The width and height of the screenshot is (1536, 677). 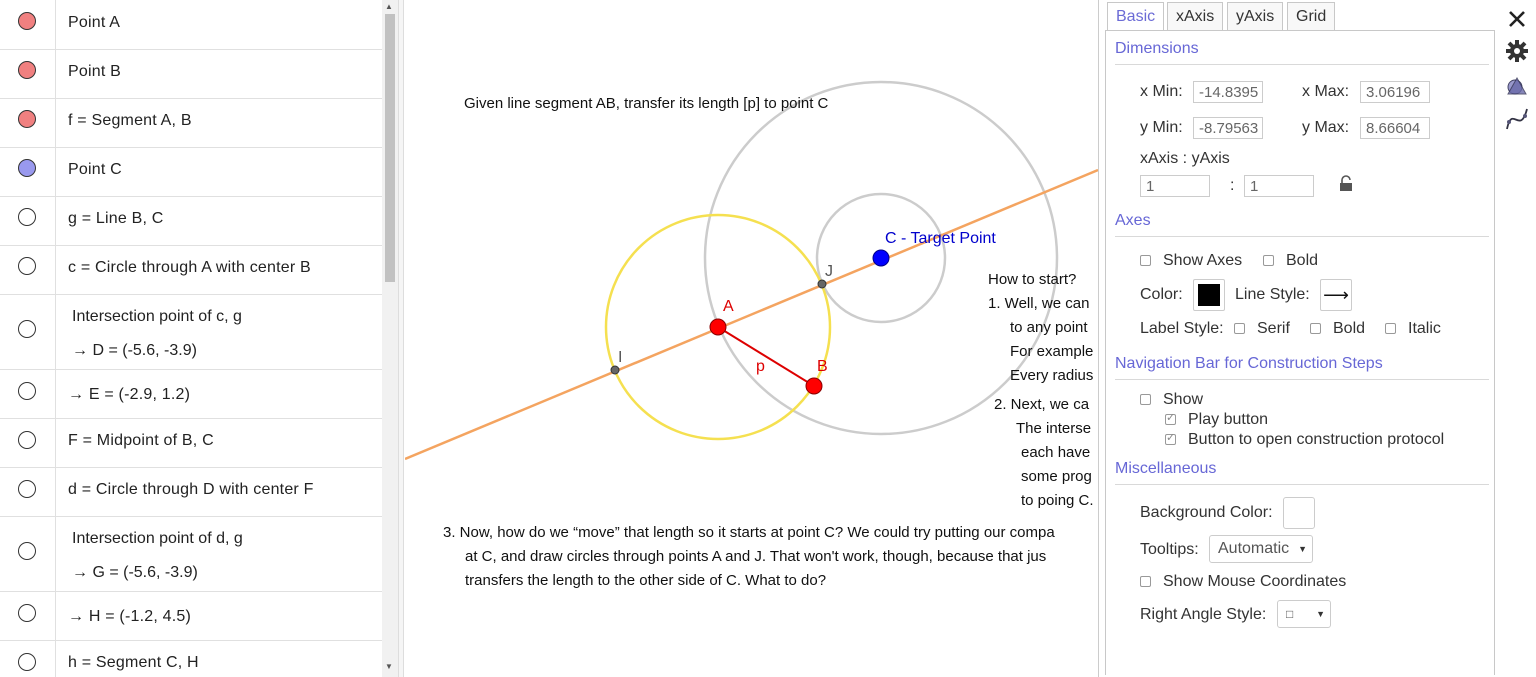 What do you see at coordinates (1316, 439) in the screenshot?
I see `protocol-button-label: Button to open construction protocol` at bounding box center [1316, 439].